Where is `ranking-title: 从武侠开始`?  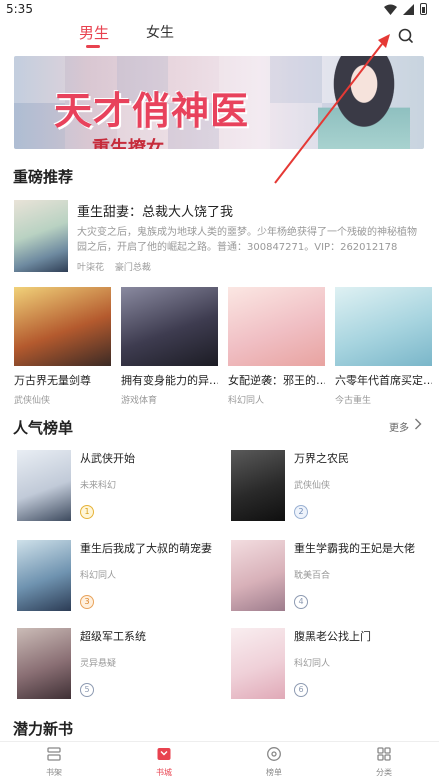
ranking-title: 从武侠开始 is located at coordinates (107, 458).